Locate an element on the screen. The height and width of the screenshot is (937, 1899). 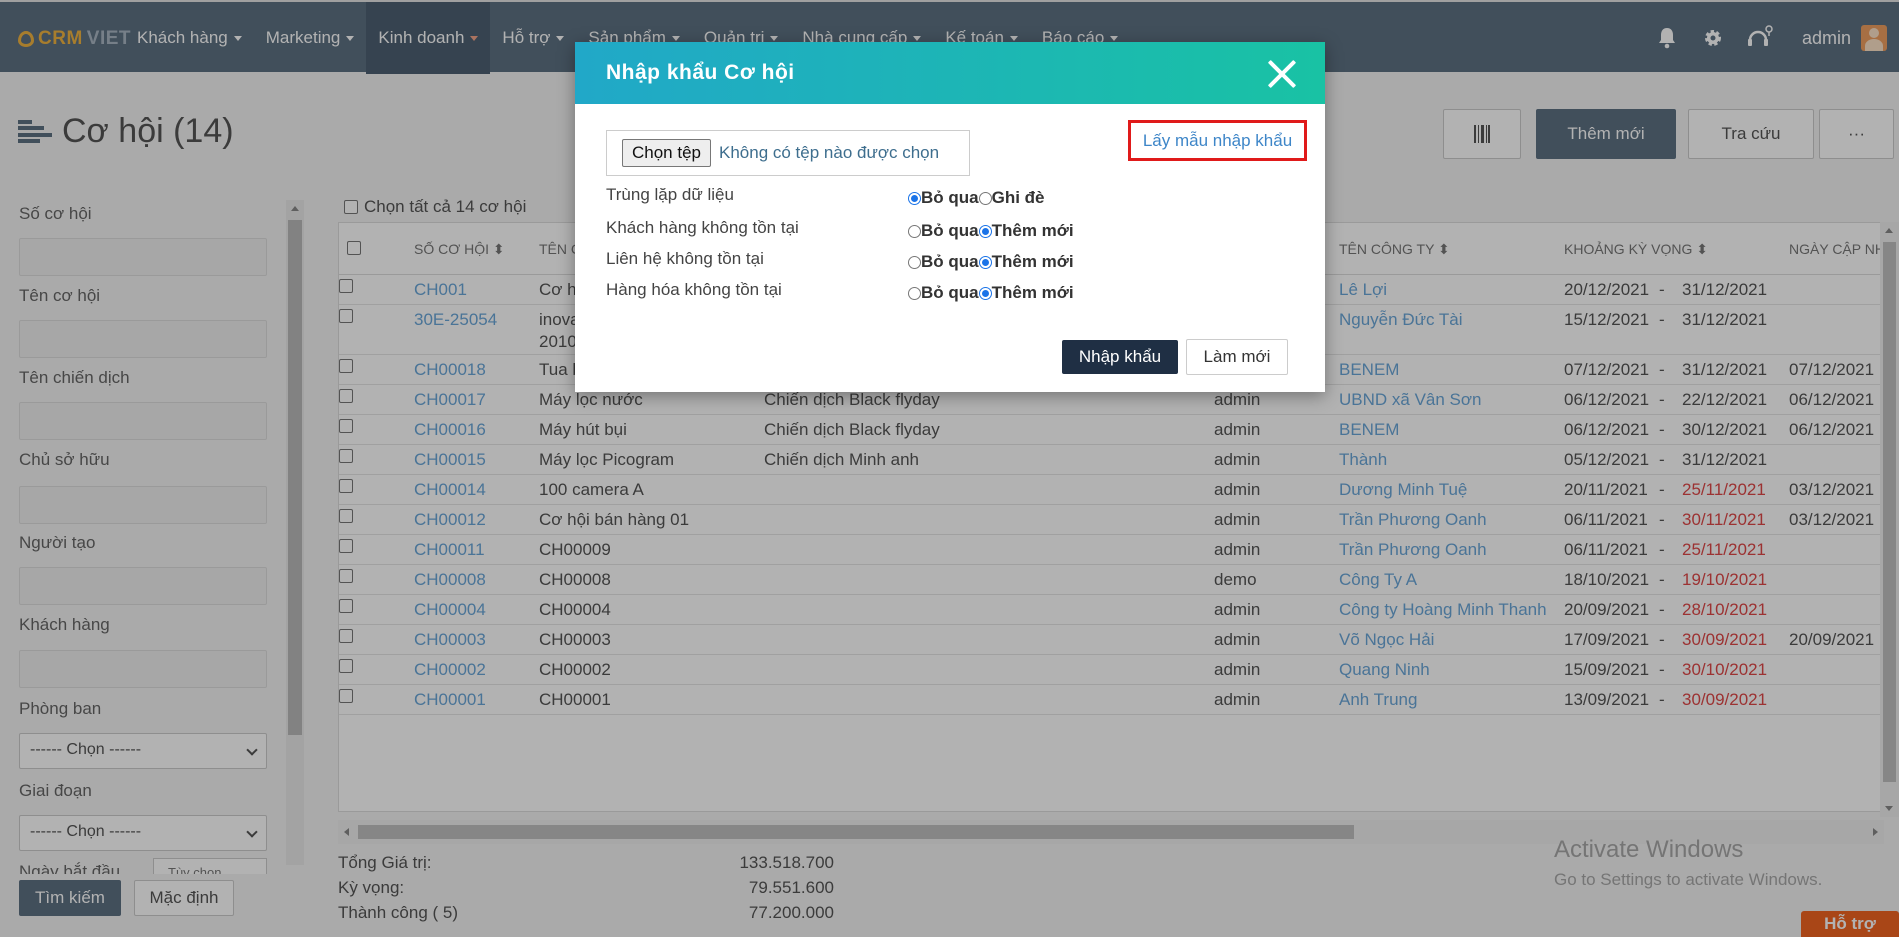
import-button: Nhập khẩu is located at coordinates (1120, 357).